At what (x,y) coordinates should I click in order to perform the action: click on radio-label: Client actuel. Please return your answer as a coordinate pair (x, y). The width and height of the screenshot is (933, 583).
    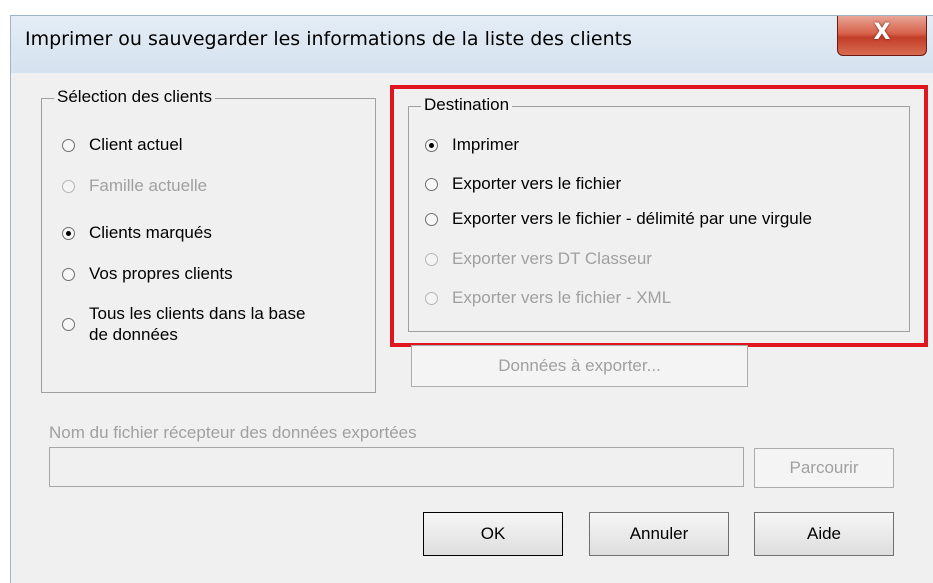
    Looking at the image, I should click on (136, 144).